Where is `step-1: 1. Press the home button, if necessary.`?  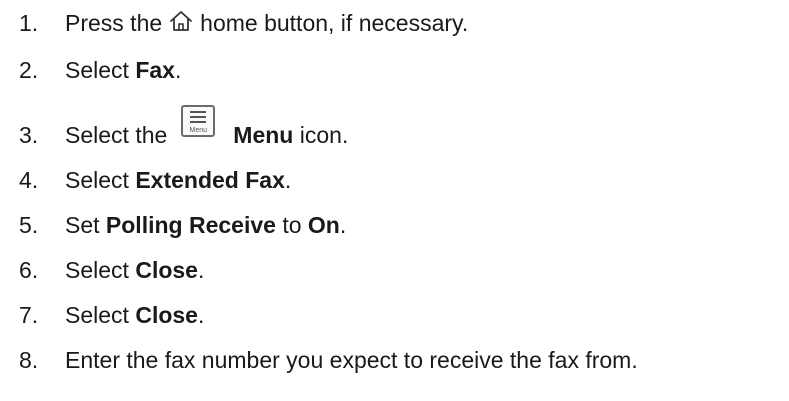 step-1: 1. Press the home button, if necessary. is located at coordinates (234, 23).